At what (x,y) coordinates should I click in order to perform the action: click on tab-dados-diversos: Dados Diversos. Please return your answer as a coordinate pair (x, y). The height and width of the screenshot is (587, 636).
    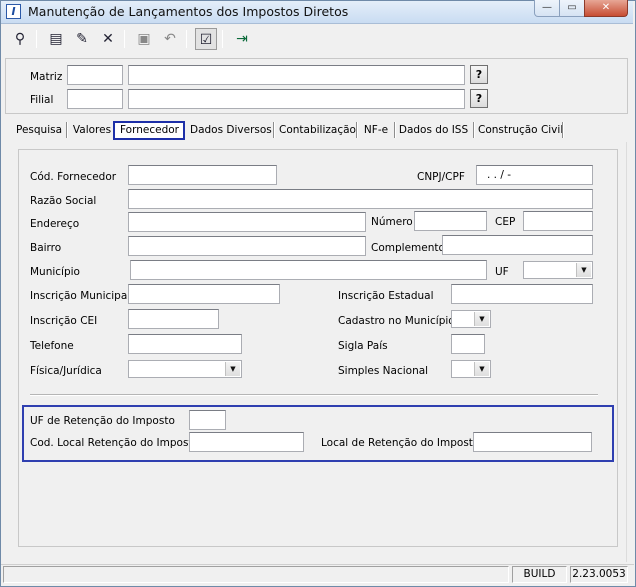
    Looking at the image, I should click on (231, 131).